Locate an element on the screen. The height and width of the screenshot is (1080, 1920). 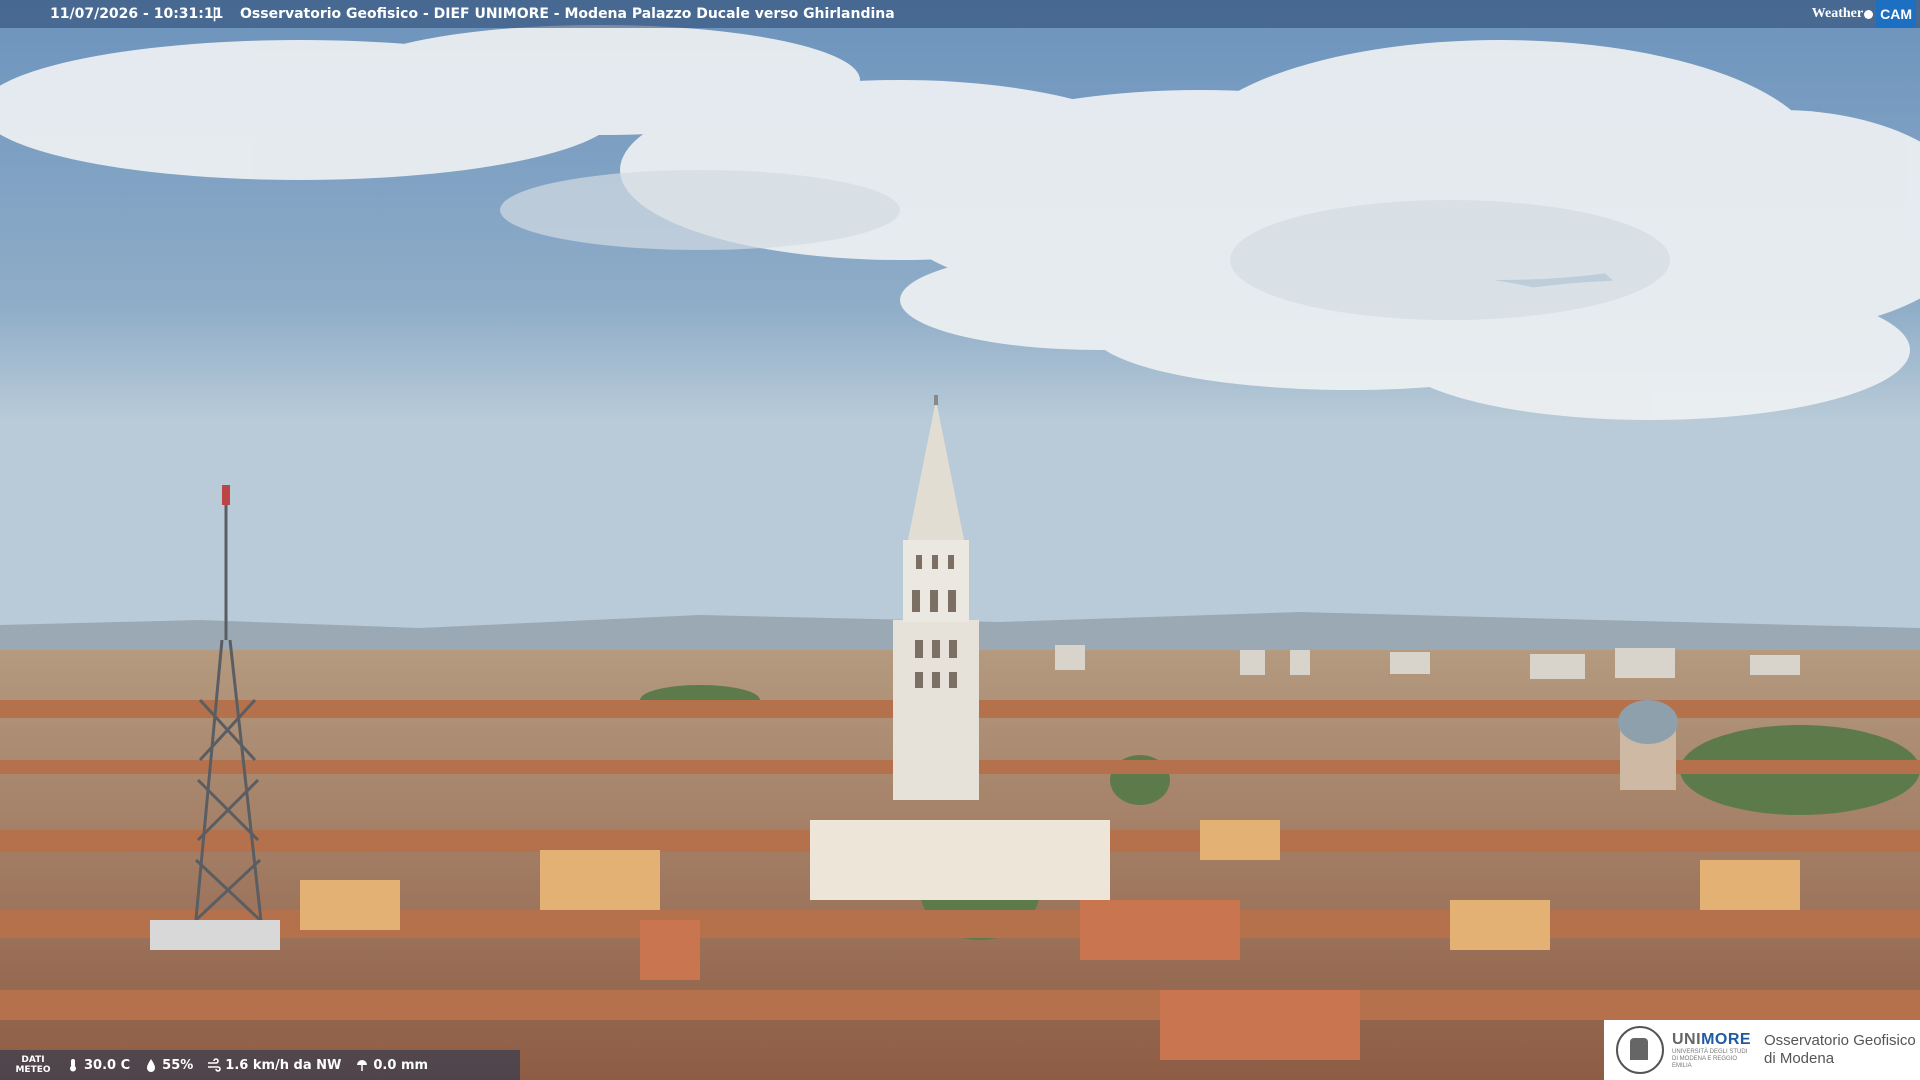
weathercam-logo: Weather CAM is located at coordinates (1863, 14).